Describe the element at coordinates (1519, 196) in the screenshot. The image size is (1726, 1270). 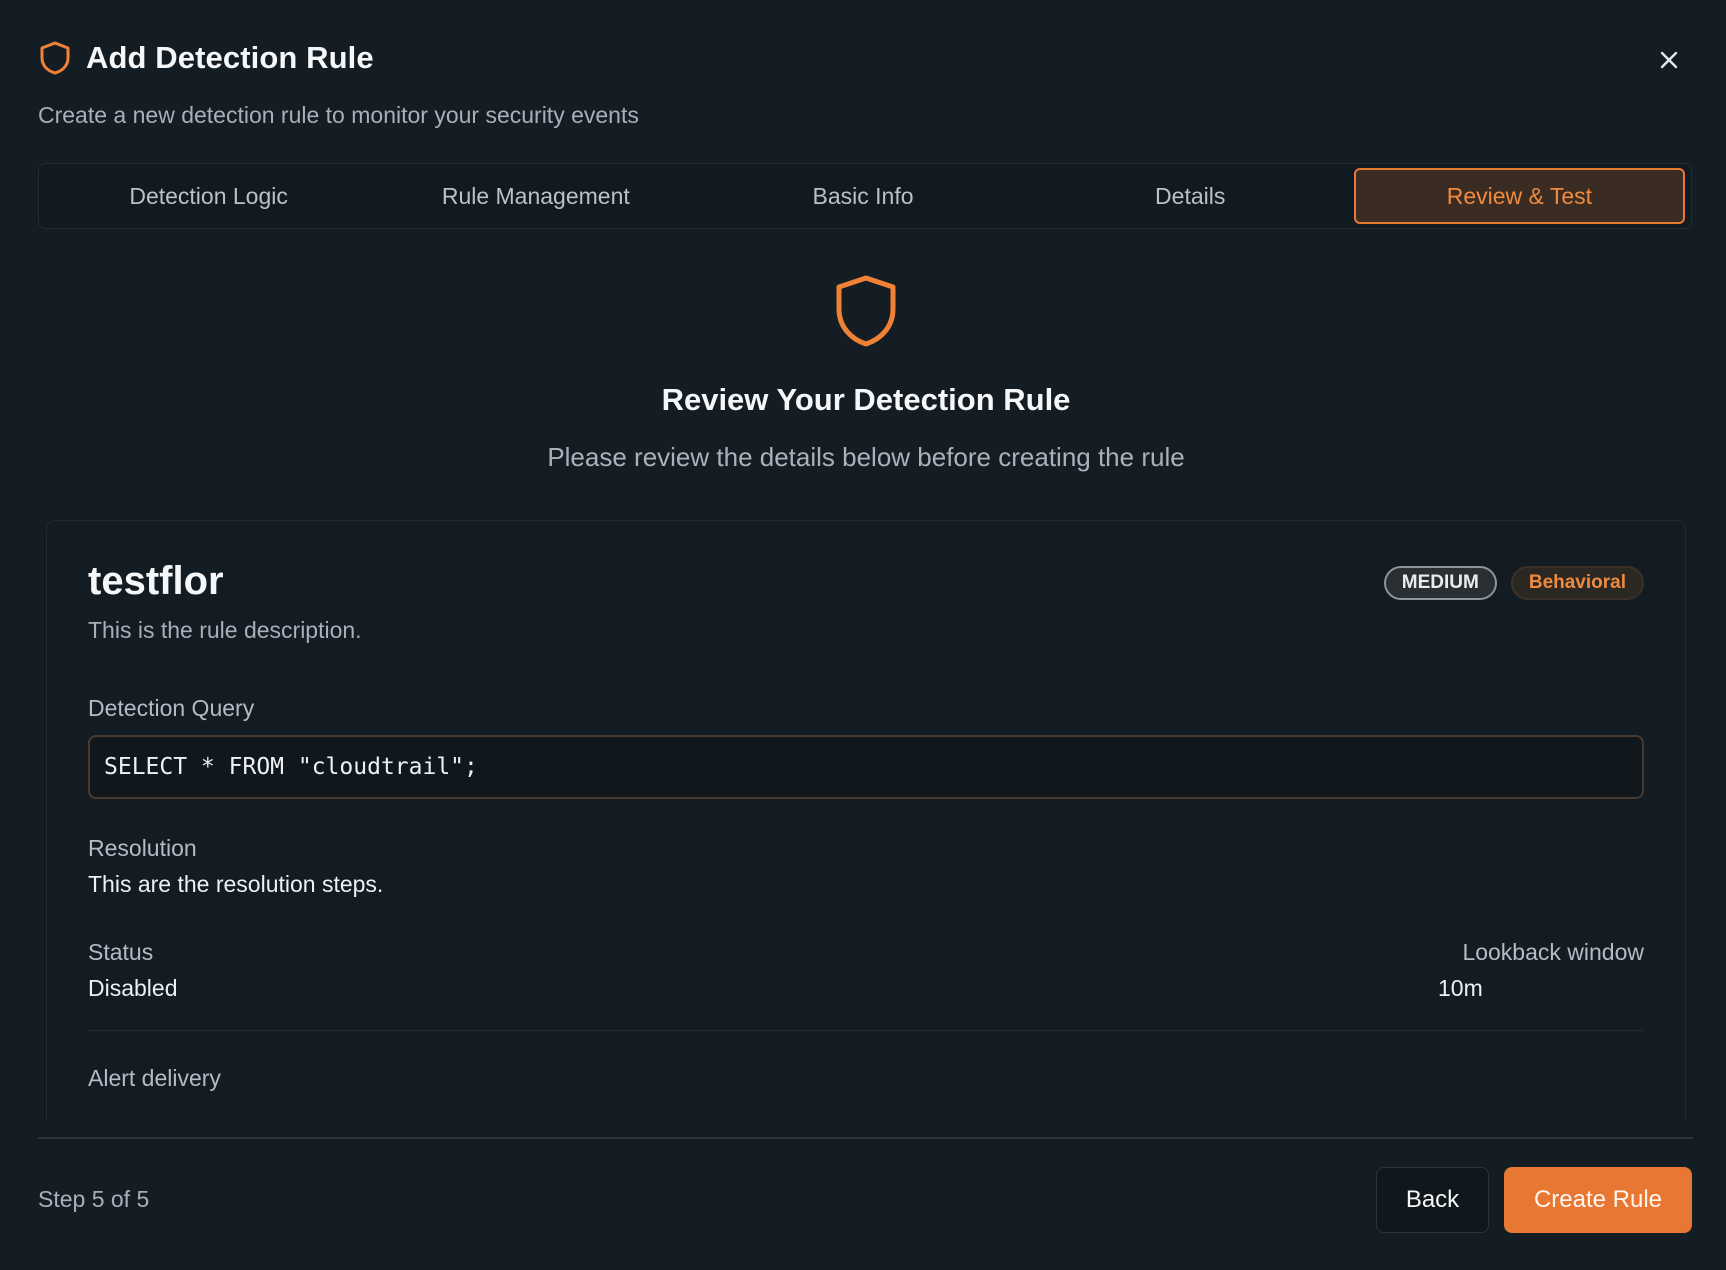
I see `tab-review-test: Review & Test` at that location.